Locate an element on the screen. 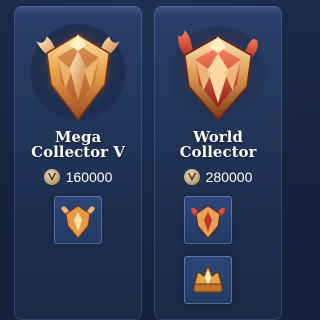 This screenshot has width=320, height=320. price-value: 280000 is located at coordinates (229, 177).